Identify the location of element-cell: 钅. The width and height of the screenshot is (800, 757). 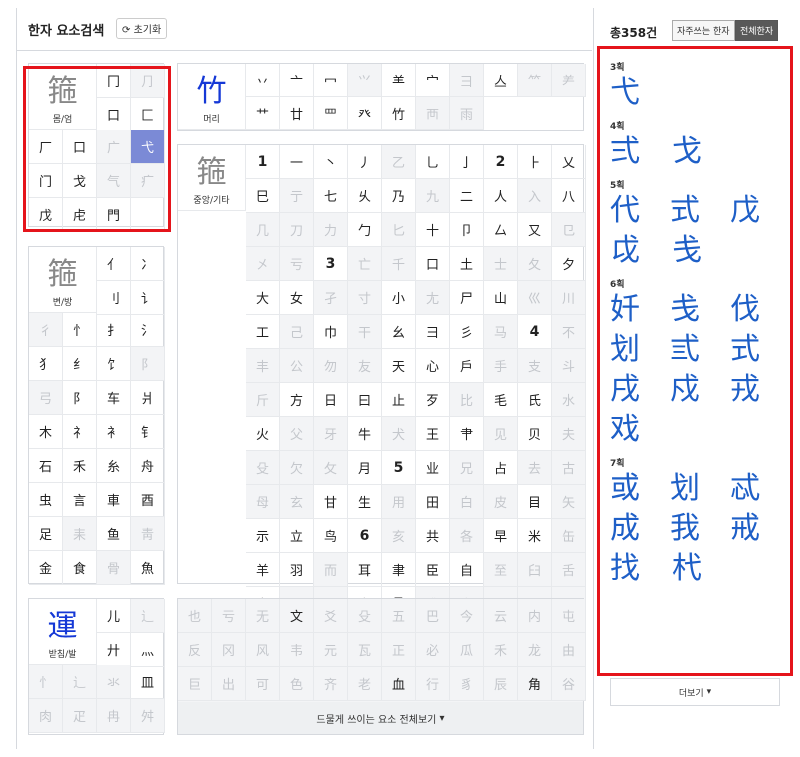
(148, 432).